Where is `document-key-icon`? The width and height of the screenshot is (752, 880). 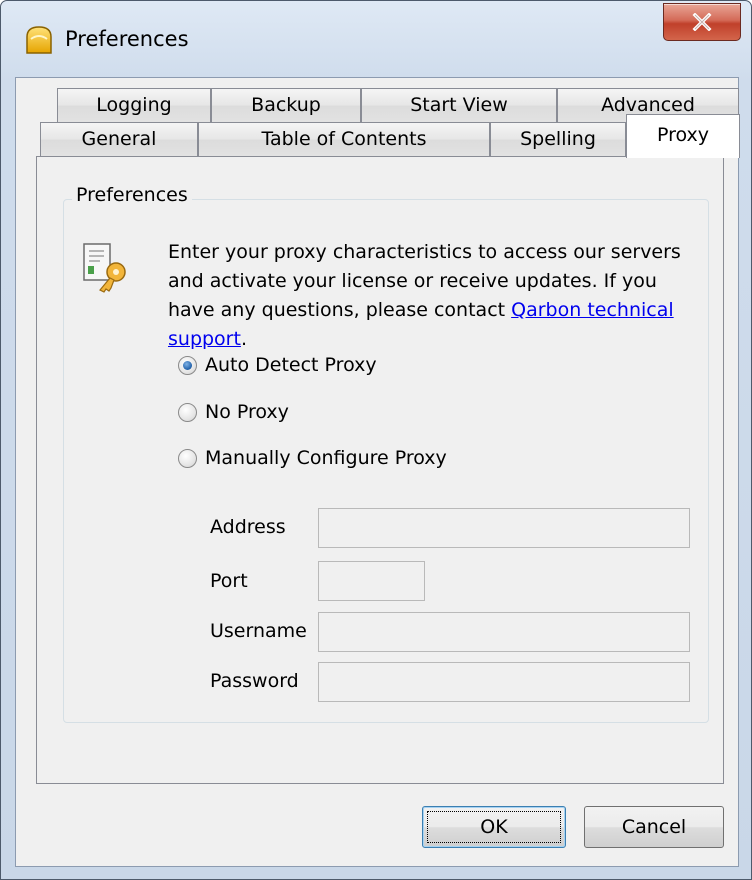
document-key-icon is located at coordinates (105, 268).